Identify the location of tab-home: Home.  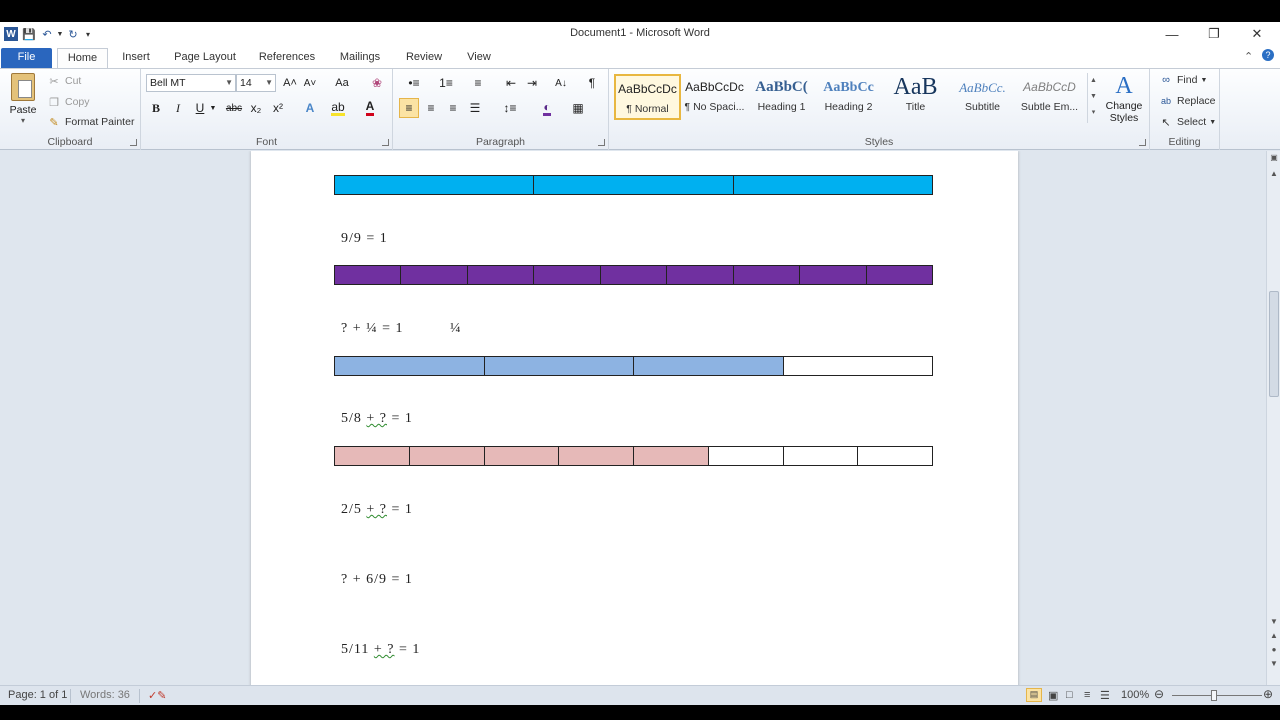
(82, 58).